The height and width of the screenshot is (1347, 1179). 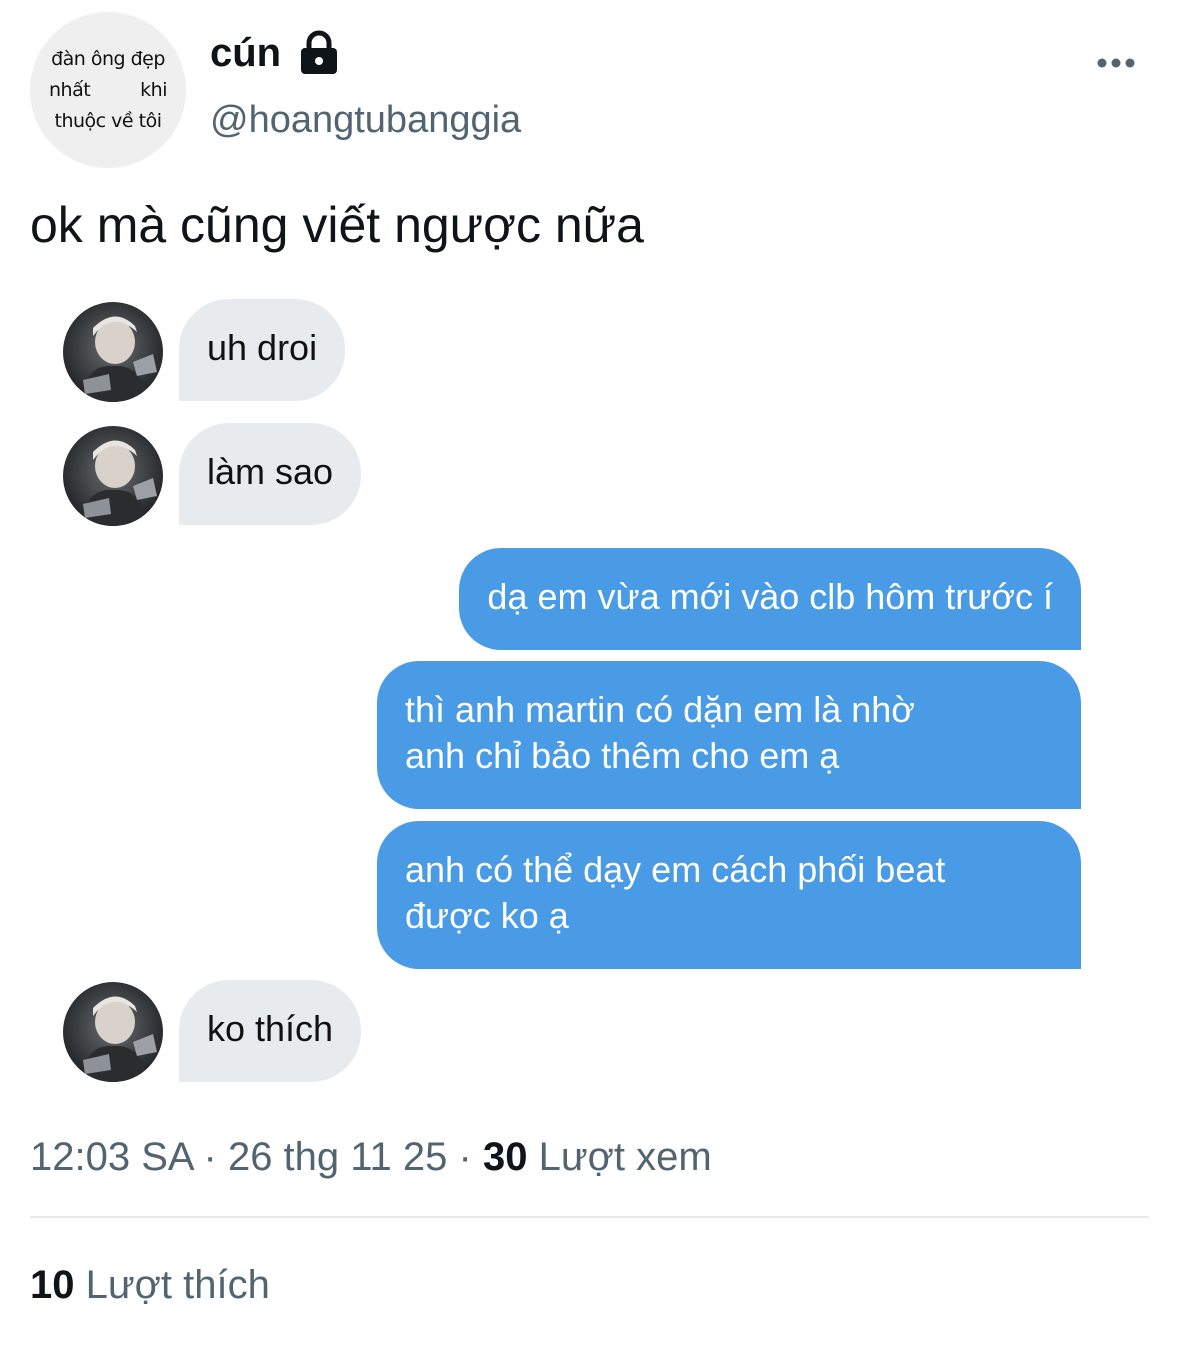 What do you see at coordinates (505, 1157) in the screenshot?
I see `views-count: 30` at bounding box center [505, 1157].